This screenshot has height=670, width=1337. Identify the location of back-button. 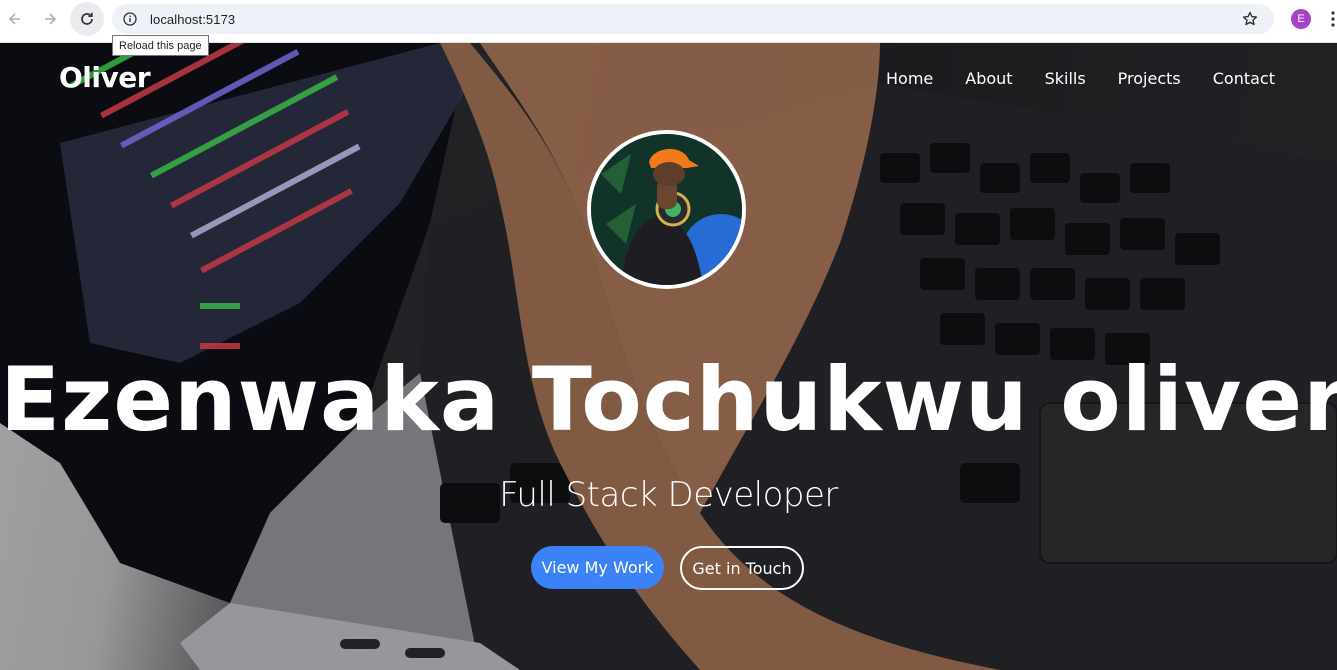
(16, 19).